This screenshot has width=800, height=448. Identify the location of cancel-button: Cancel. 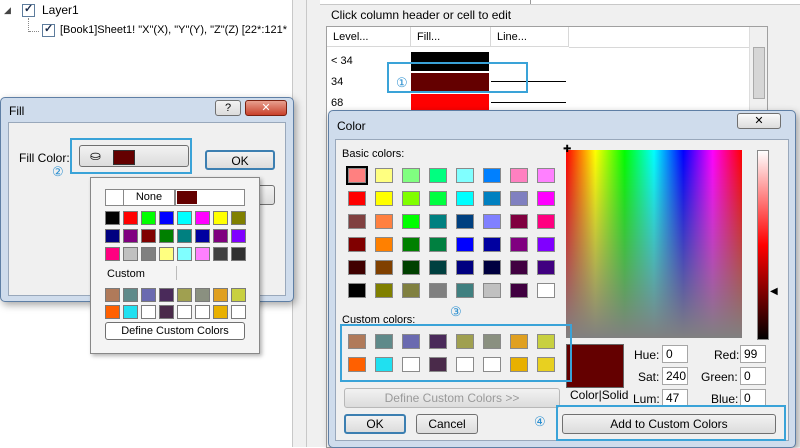
(447, 424).